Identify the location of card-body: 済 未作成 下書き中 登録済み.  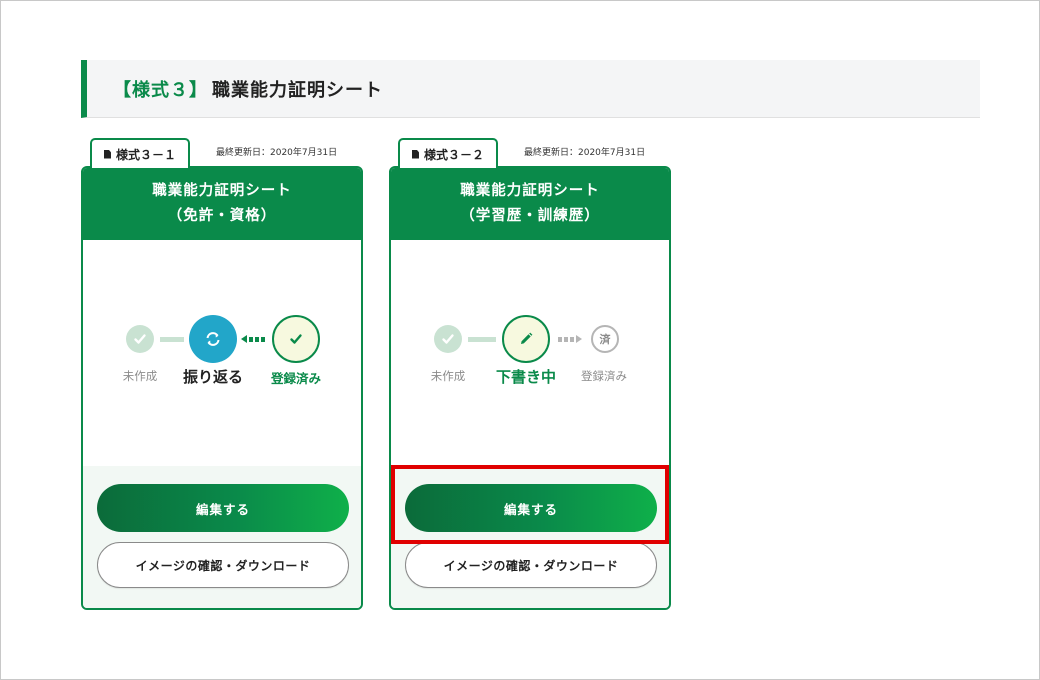
(530, 353).